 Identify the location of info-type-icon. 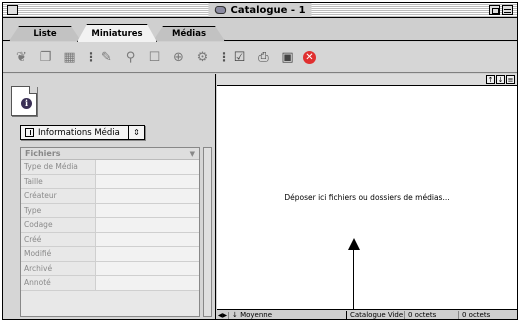
(29, 132).